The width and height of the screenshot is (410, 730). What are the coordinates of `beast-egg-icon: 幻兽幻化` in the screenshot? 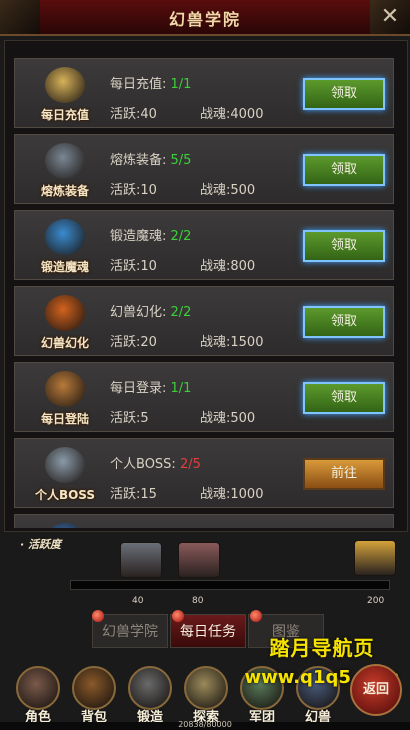 It's located at (65, 323).